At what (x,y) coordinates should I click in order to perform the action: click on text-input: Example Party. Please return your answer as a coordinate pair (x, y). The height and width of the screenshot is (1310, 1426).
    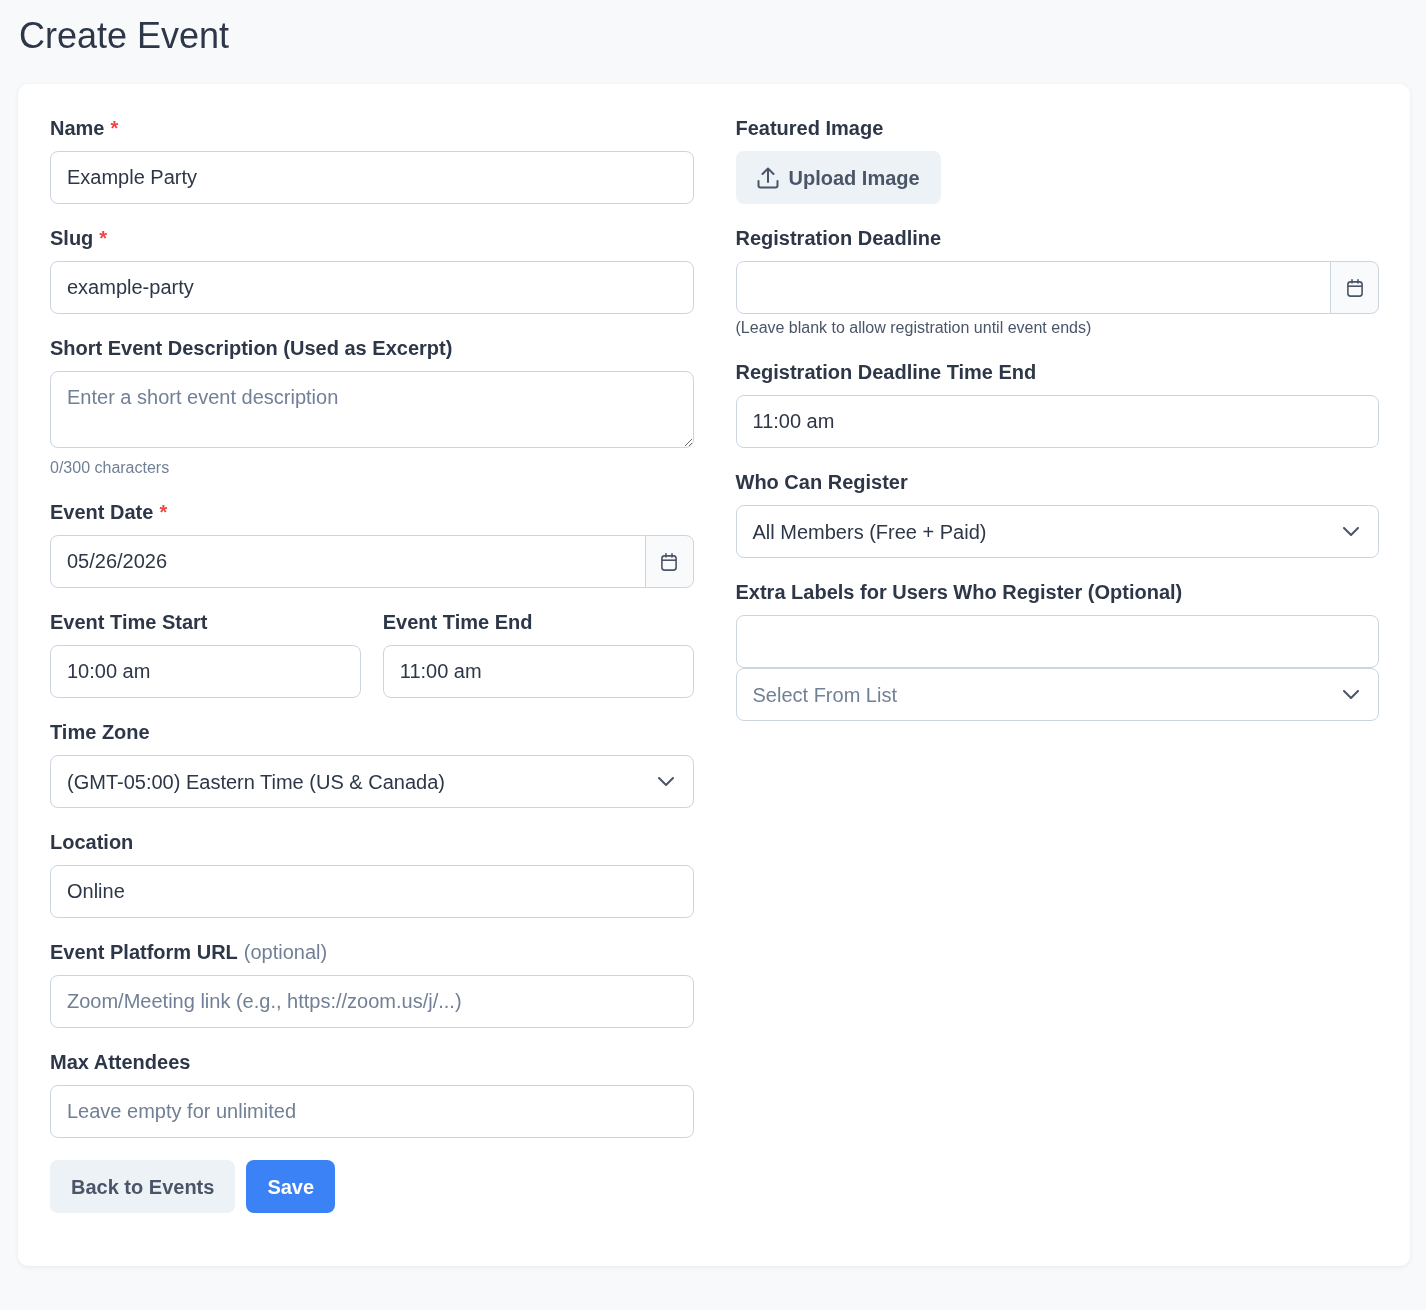
    Looking at the image, I should click on (372, 177).